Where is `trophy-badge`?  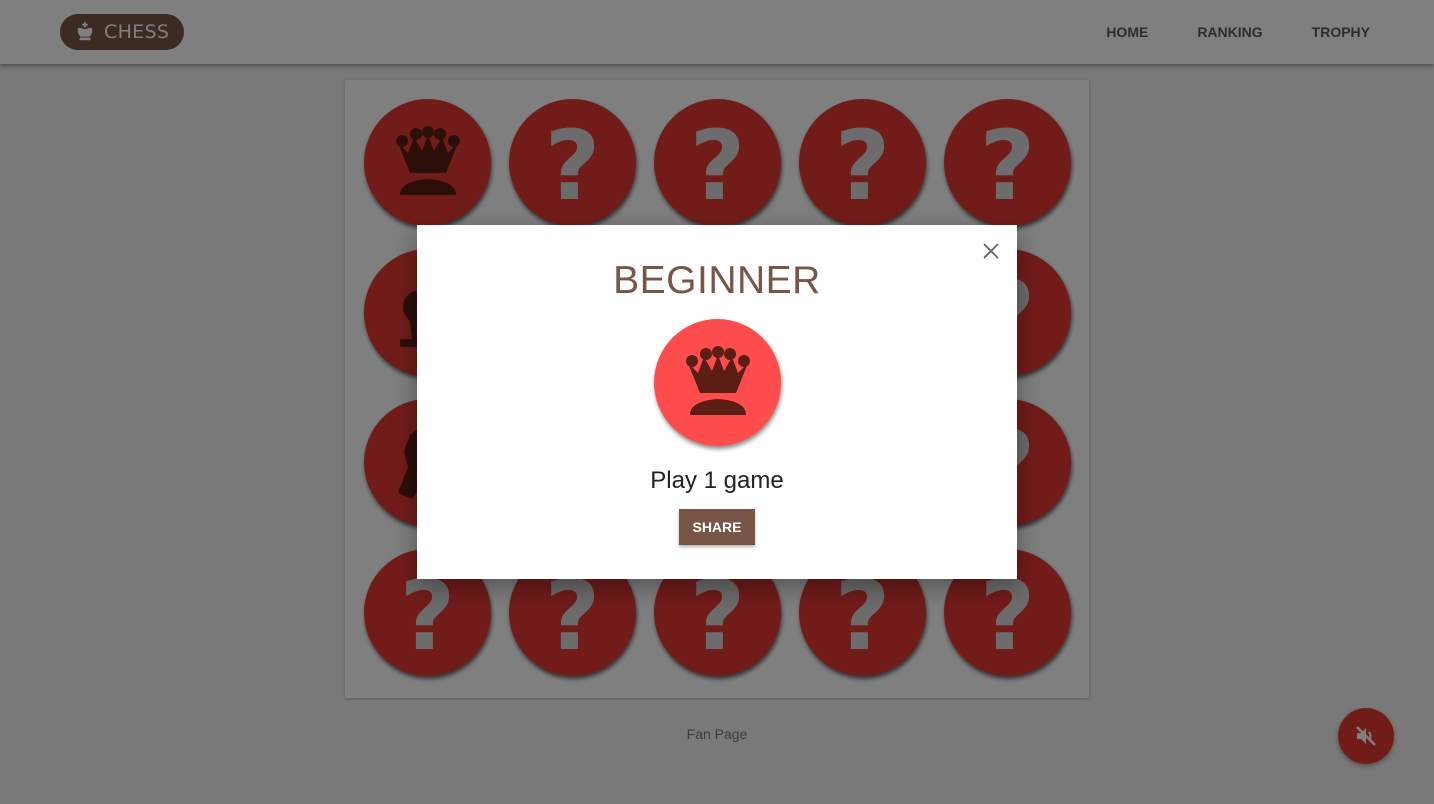 trophy-badge is located at coordinates (717, 382).